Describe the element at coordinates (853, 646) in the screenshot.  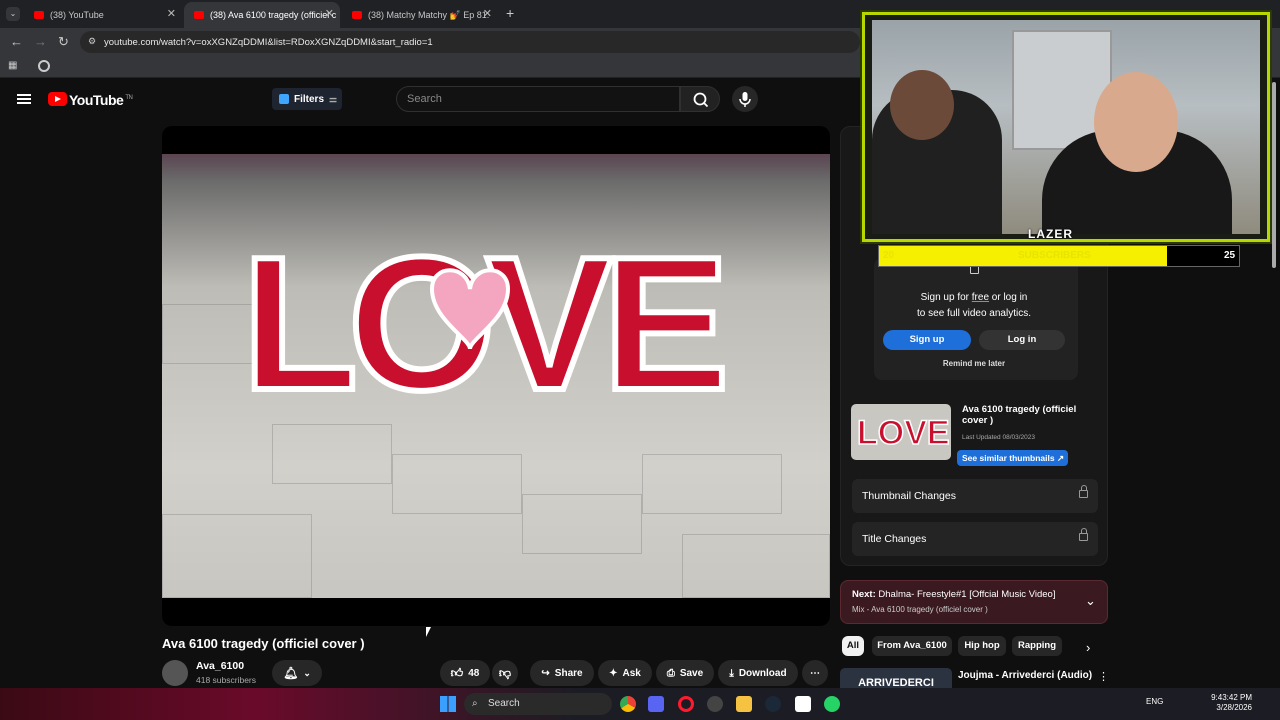
I see `chip-all: All` at that location.